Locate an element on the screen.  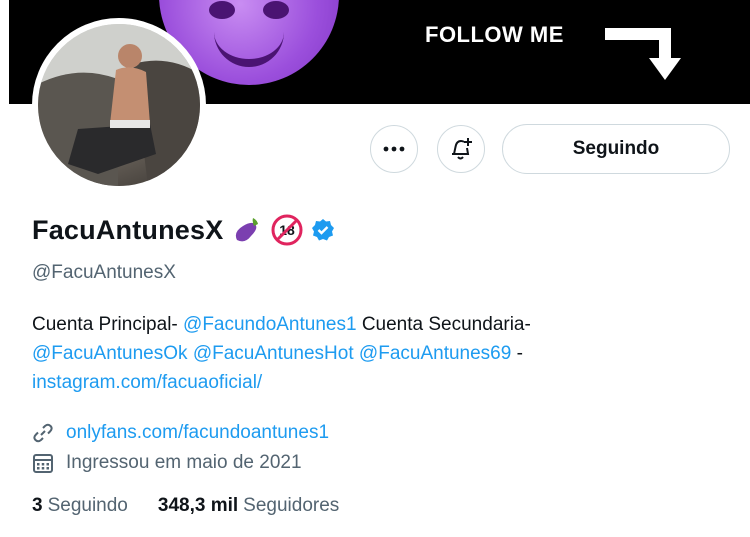
bio-text: Cuenta Secundaria- is located at coordinates (443, 324).